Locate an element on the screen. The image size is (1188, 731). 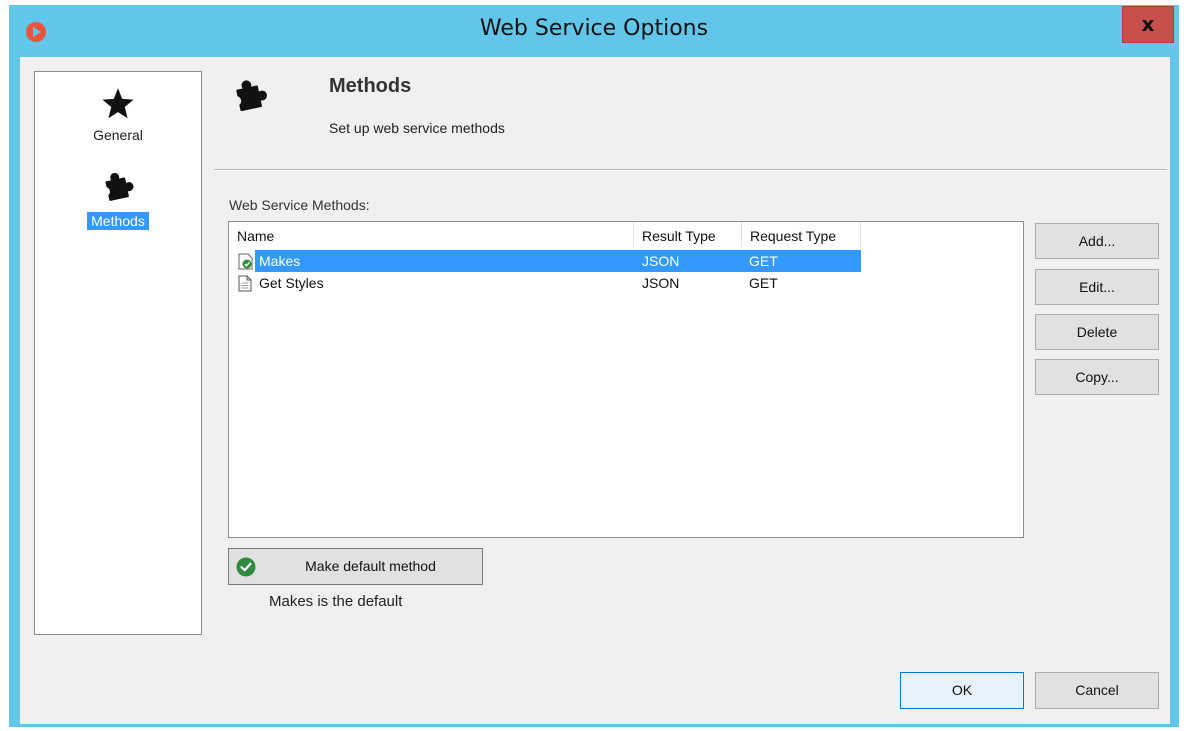
column-header-result-type: Result Type is located at coordinates (688, 234).